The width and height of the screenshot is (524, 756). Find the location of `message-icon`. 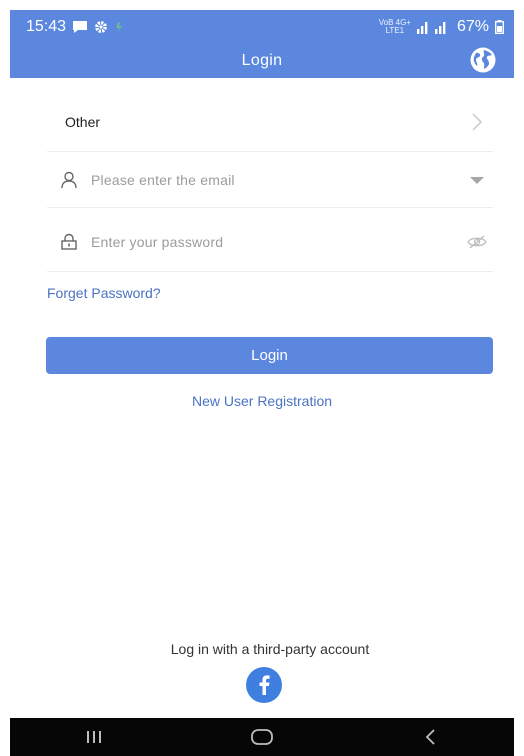

message-icon is located at coordinates (80, 27).